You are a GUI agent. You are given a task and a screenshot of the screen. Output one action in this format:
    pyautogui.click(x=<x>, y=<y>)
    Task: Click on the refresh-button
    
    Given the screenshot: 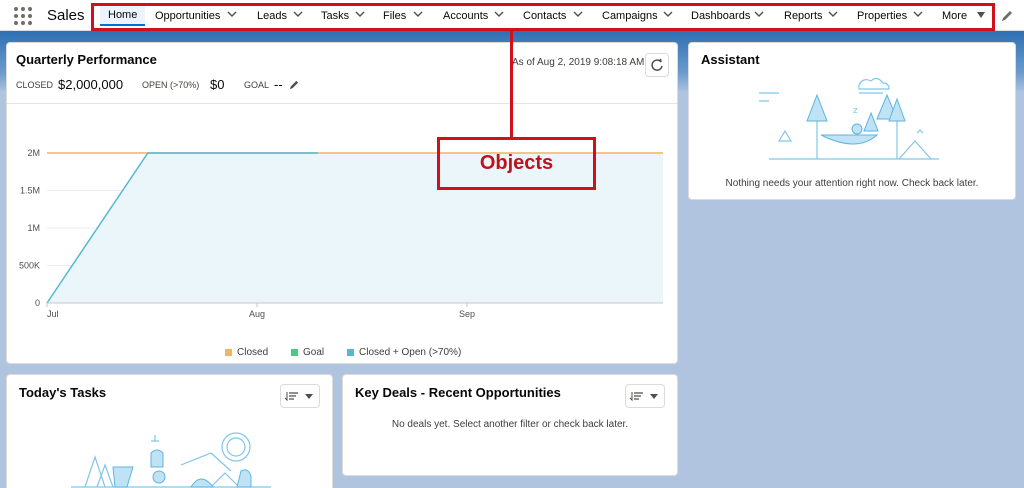 What is the action you would take?
    pyautogui.click(x=657, y=65)
    